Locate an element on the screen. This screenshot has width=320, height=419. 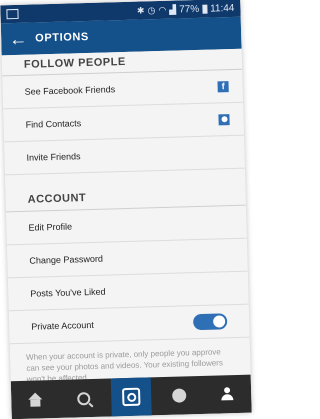
private-account-label: Private Account is located at coordinates (62, 325).